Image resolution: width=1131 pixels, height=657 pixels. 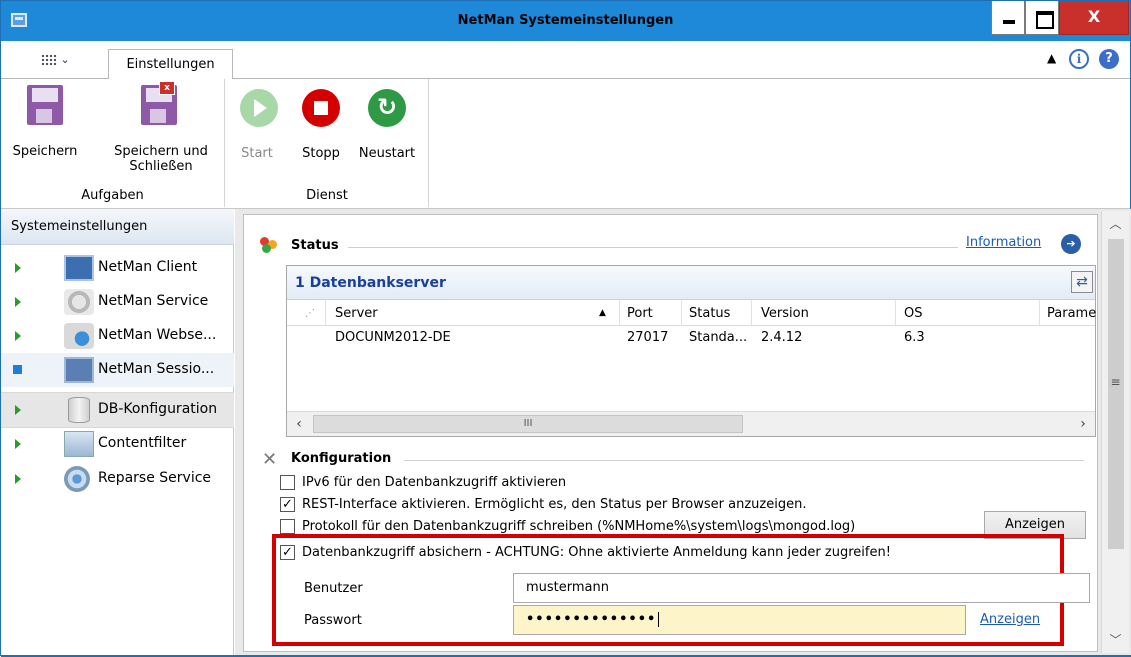 I want to click on restart-button: ↻ Neustart, so click(x=387, y=123).